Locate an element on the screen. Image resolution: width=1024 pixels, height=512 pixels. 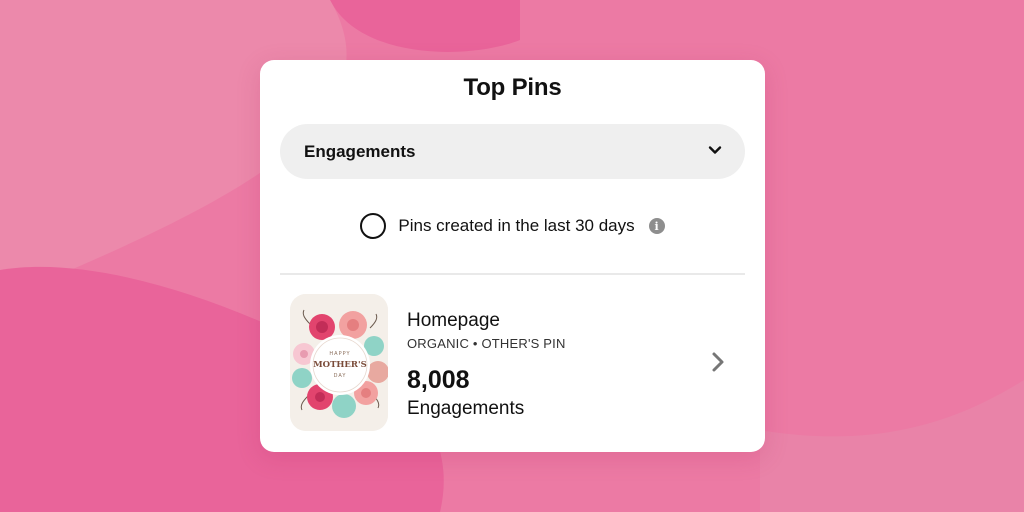
pin-name: Homepage is located at coordinates (453, 320).